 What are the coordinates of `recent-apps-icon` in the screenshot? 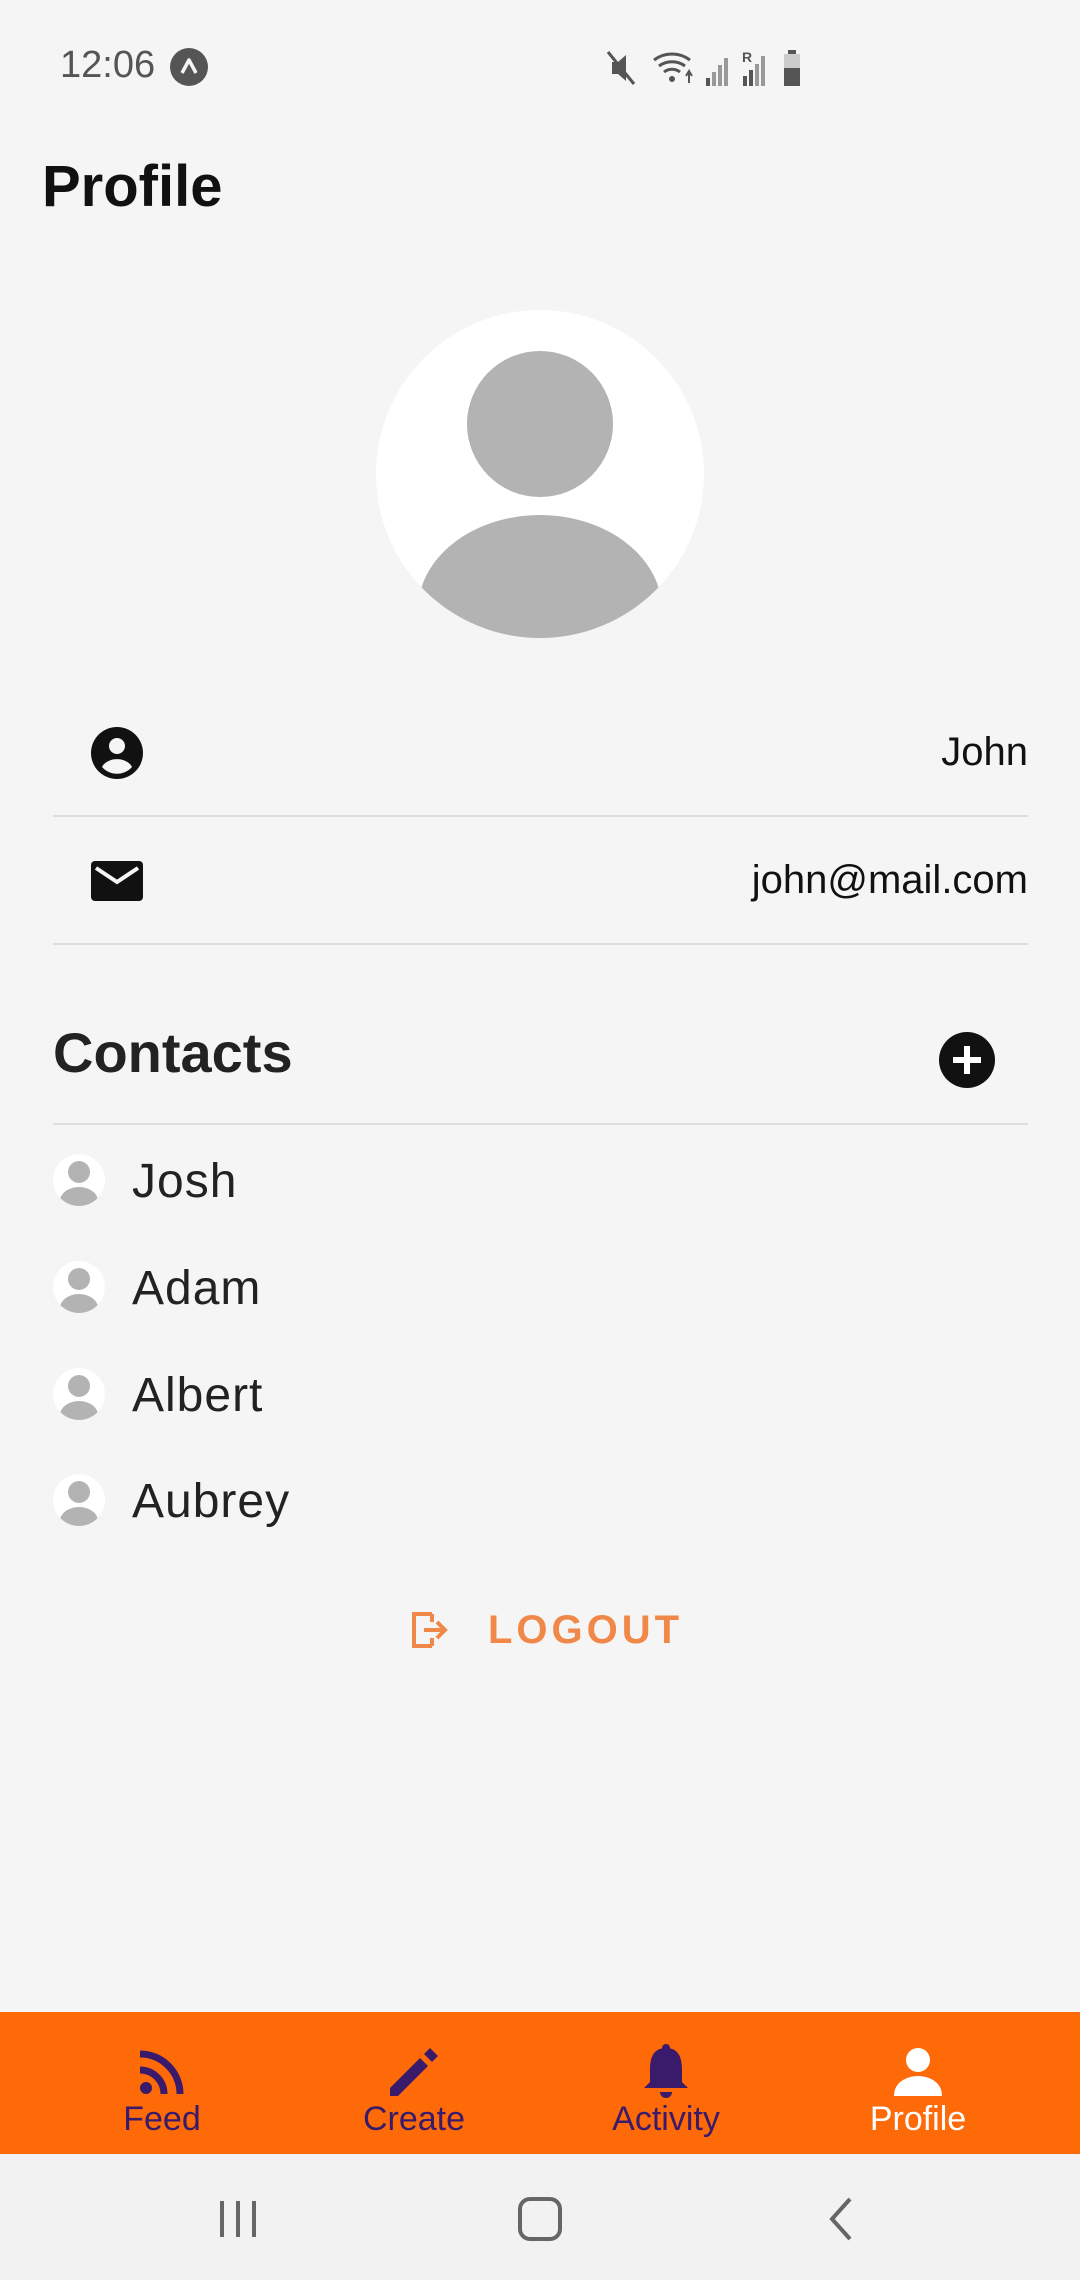 It's located at (238, 2219).